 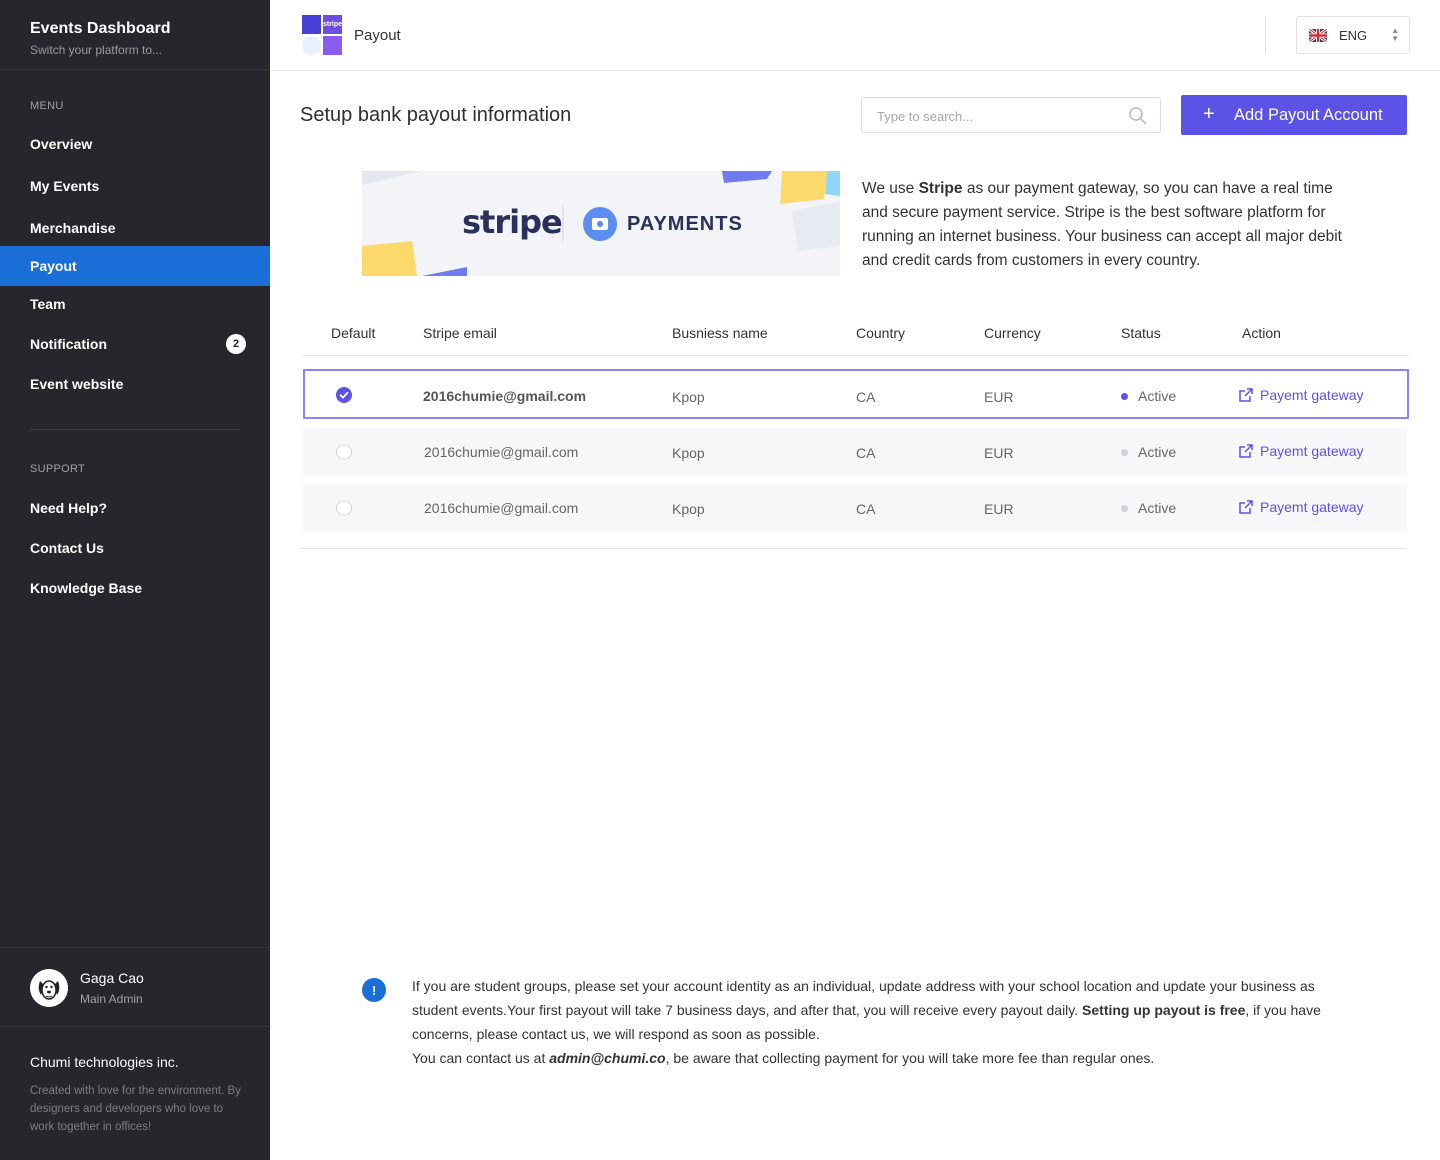 What do you see at coordinates (481, 1058) in the screenshot?
I see `notice-contact-prefix: You can contact us at` at bounding box center [481, 1058].